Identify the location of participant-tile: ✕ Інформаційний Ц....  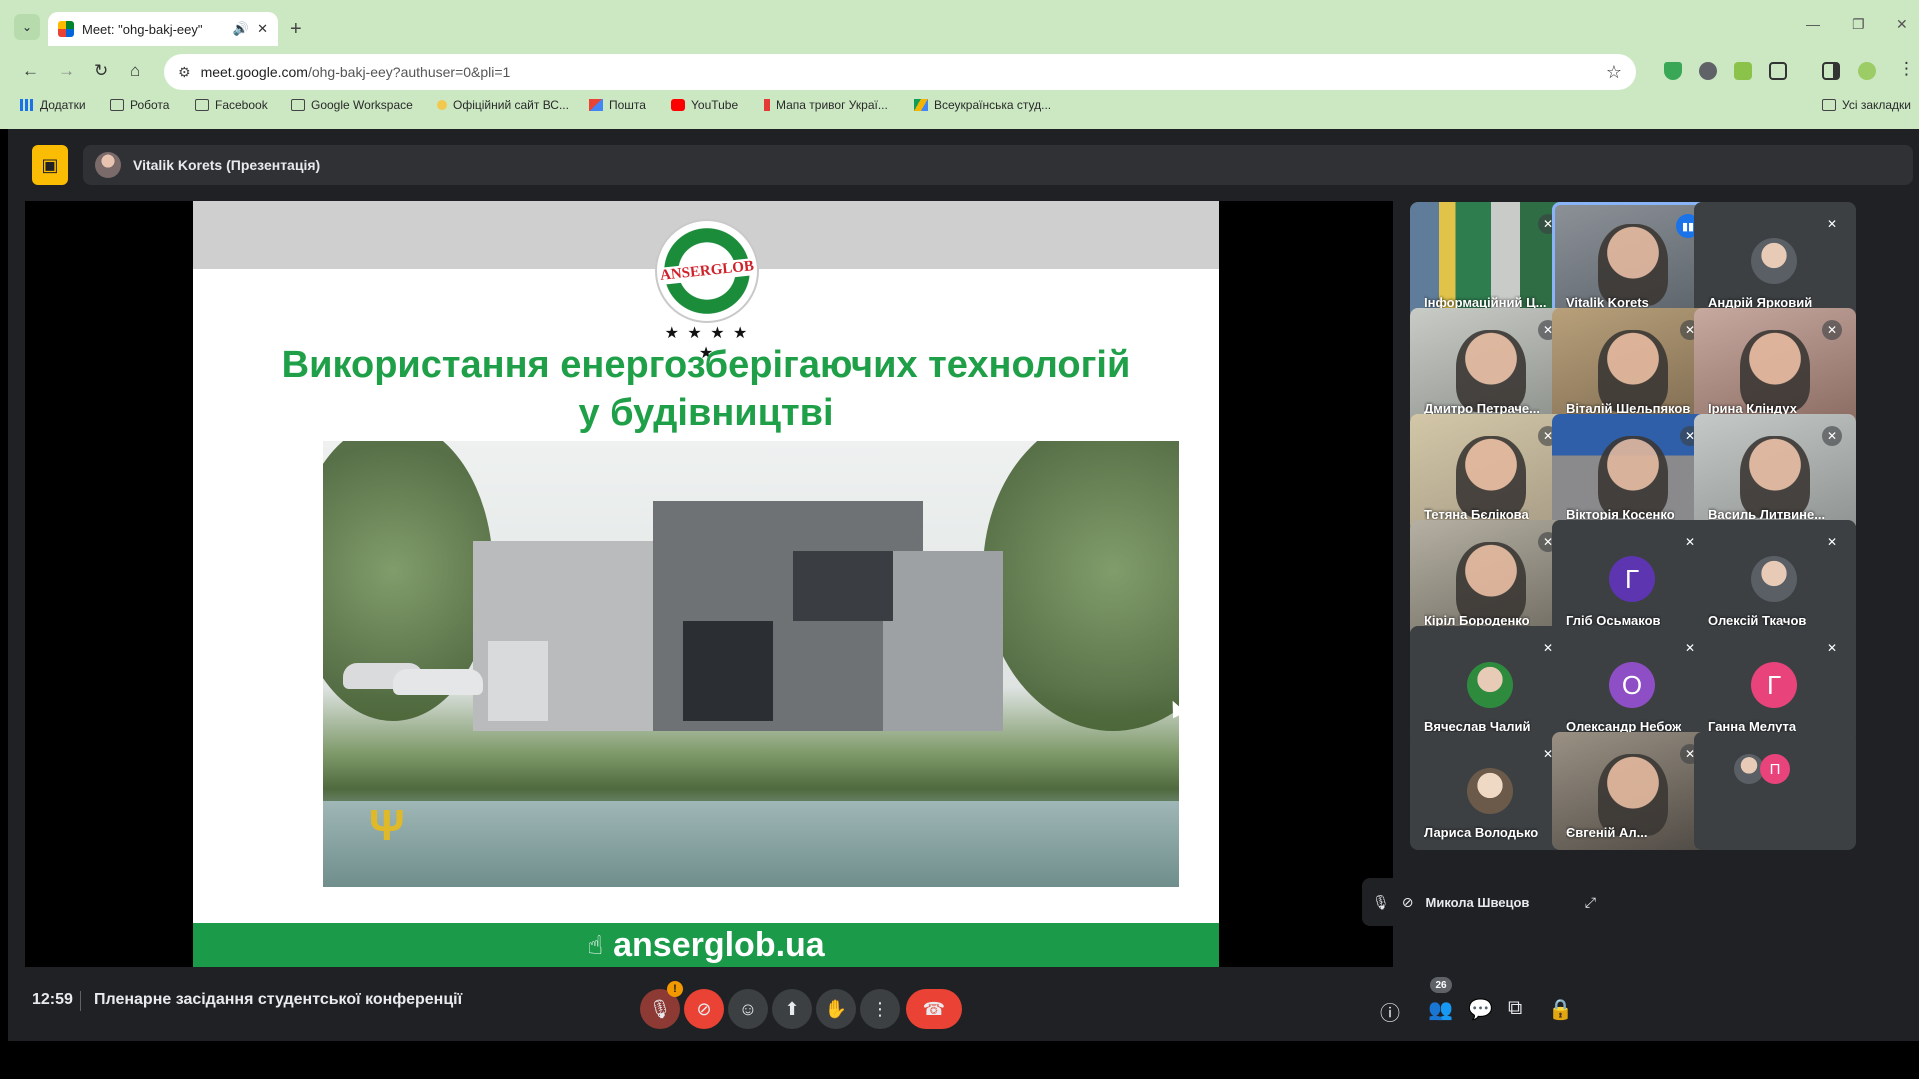
(1491, 261).